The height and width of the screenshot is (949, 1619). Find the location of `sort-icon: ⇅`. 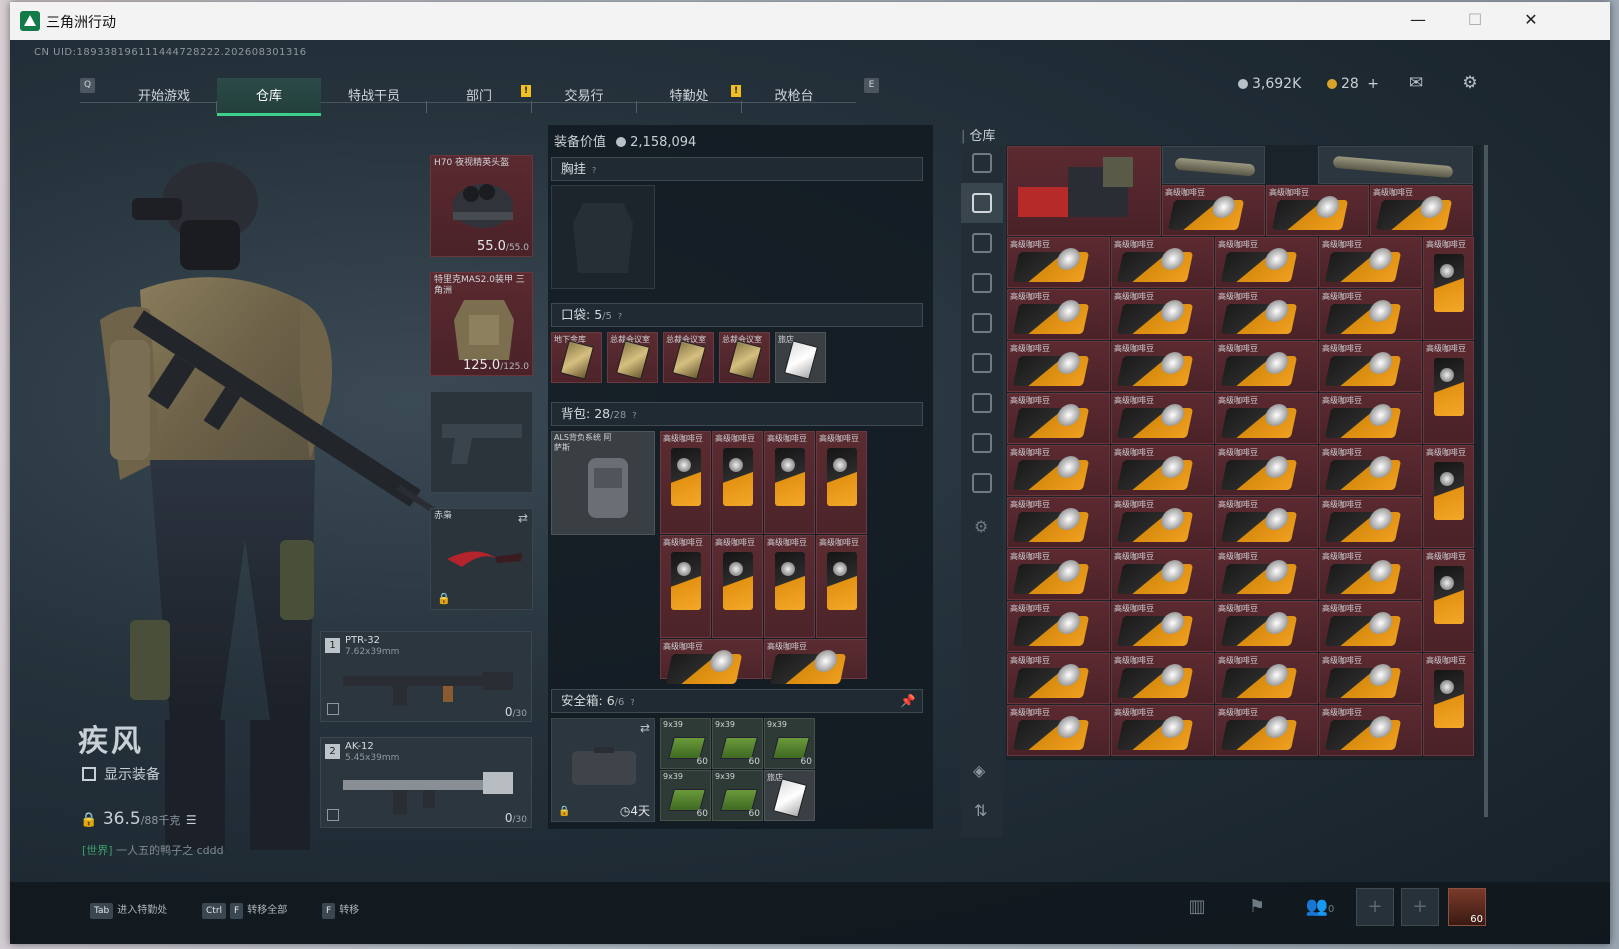

sort-icon: ⇅ is located at coordinates (980, 810).